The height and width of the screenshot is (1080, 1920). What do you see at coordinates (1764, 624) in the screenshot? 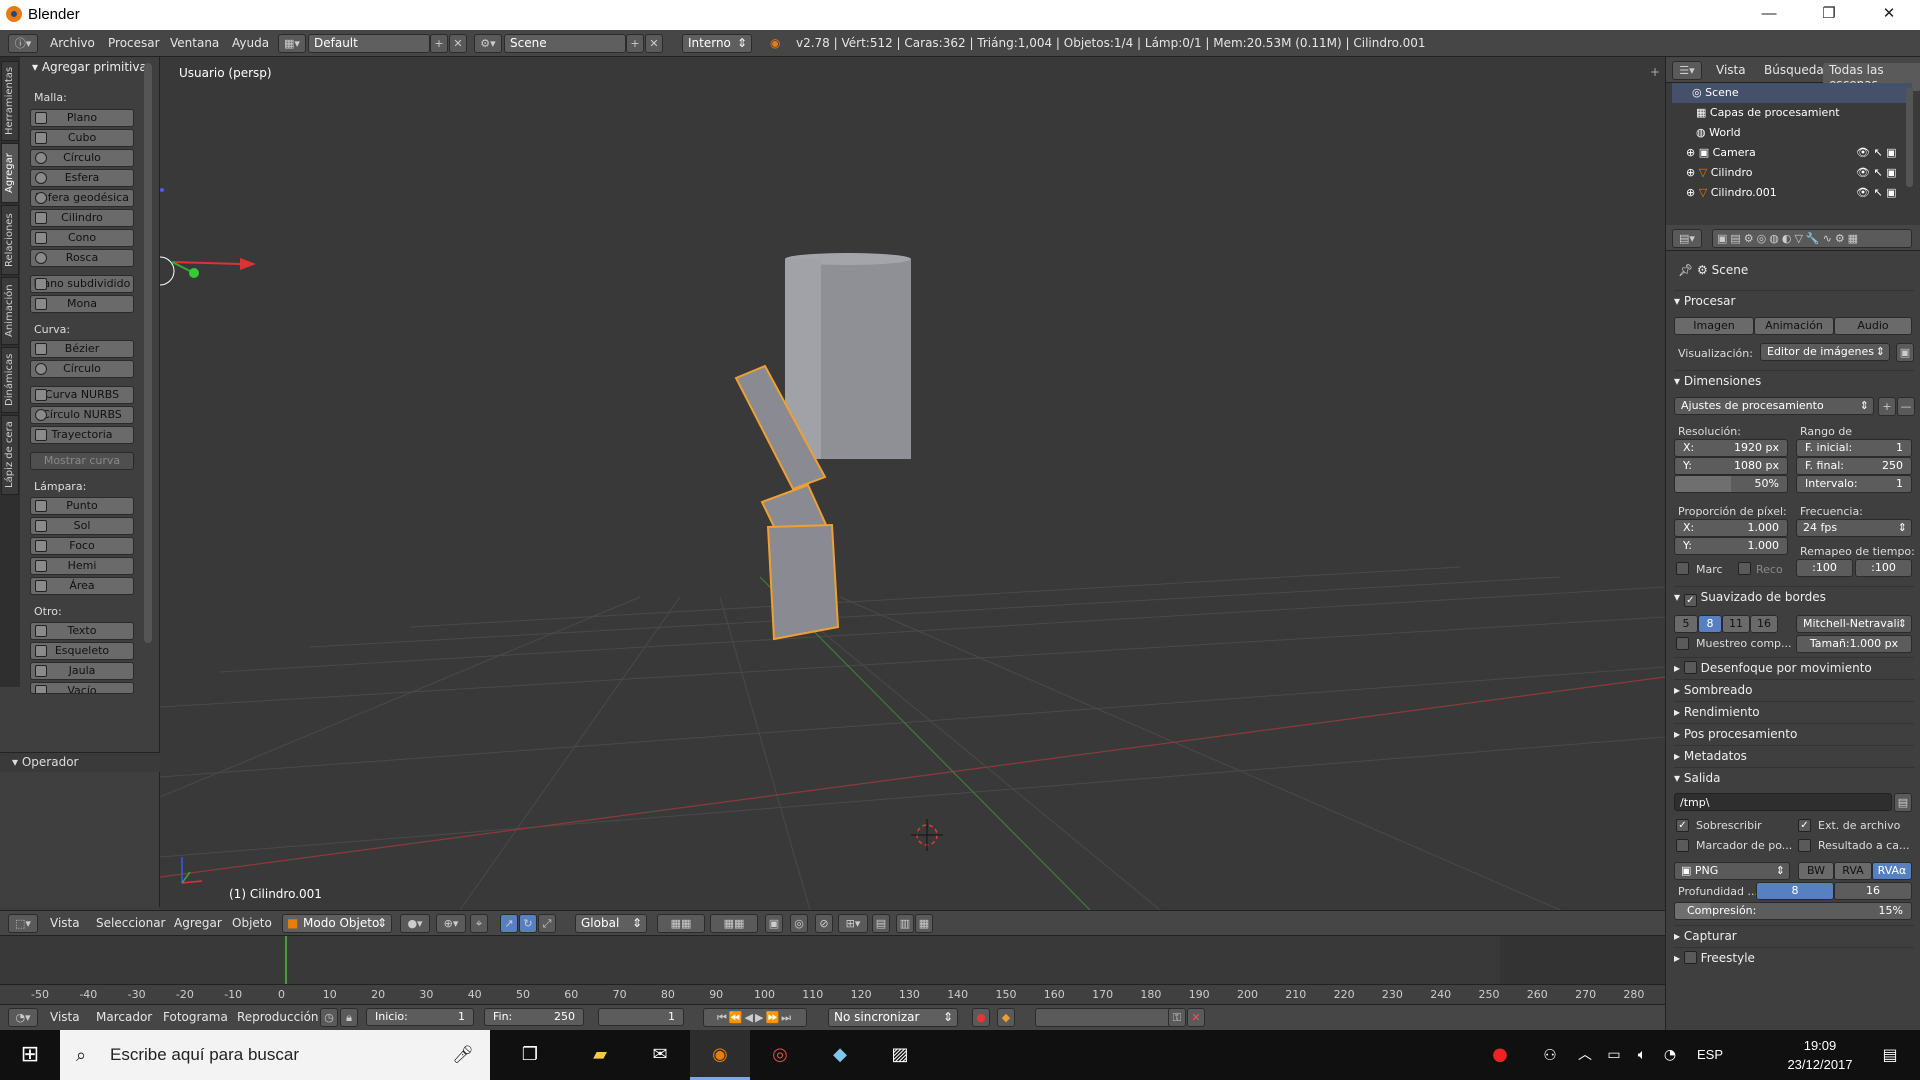
I see `aa-samples-16: 16` at bounding box center [1764, 624].